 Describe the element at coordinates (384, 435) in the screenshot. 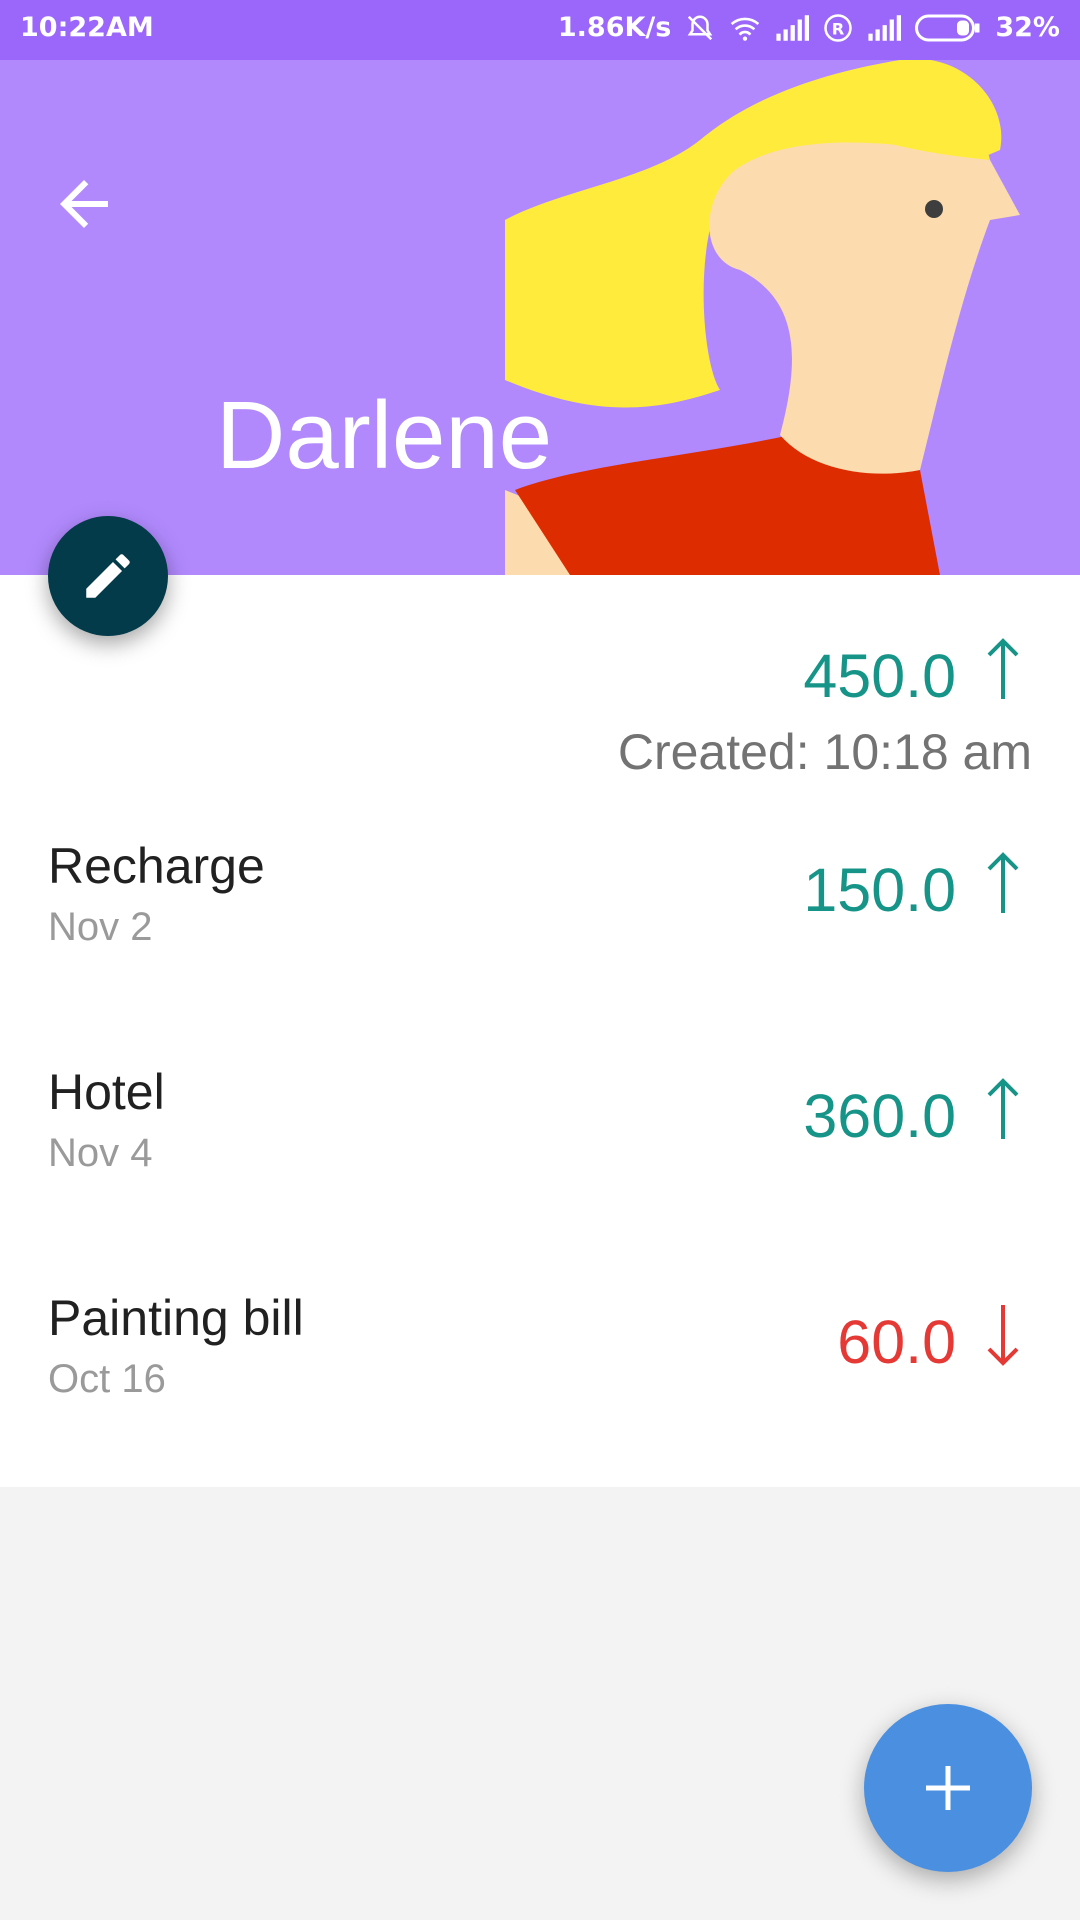

I see `contact-name: Darlene` at that location.